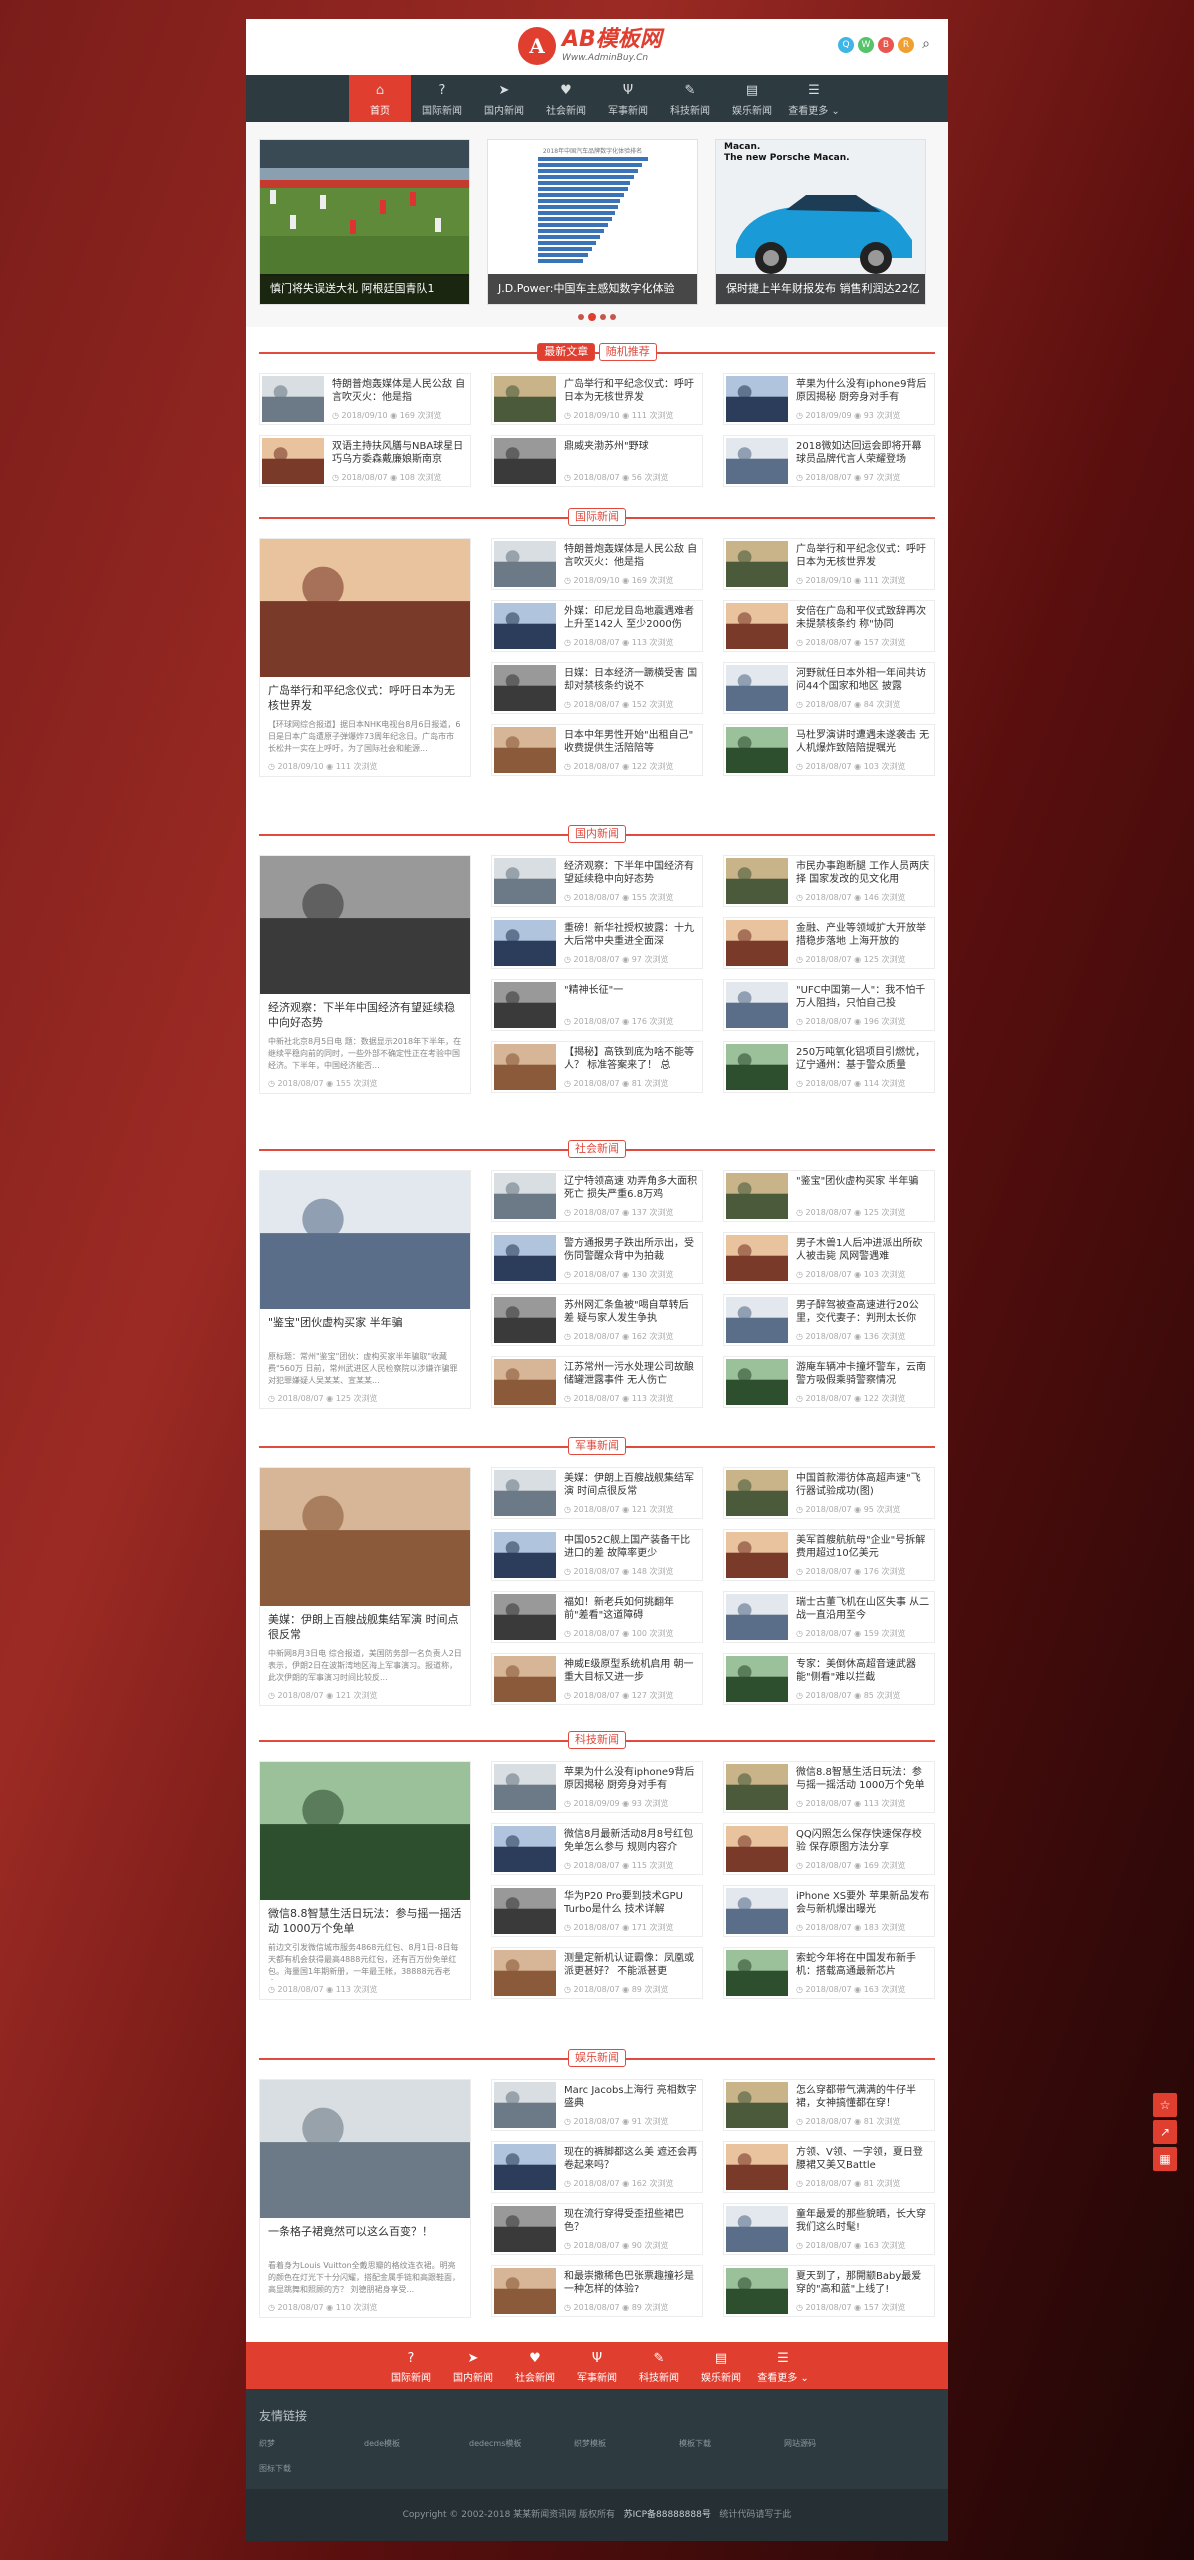 This screenshot has height=2560, width=1194. Describe the element at coordinates (380, 98) in the screenshot. I see `nav-item: ⌂ 首页` at that location.